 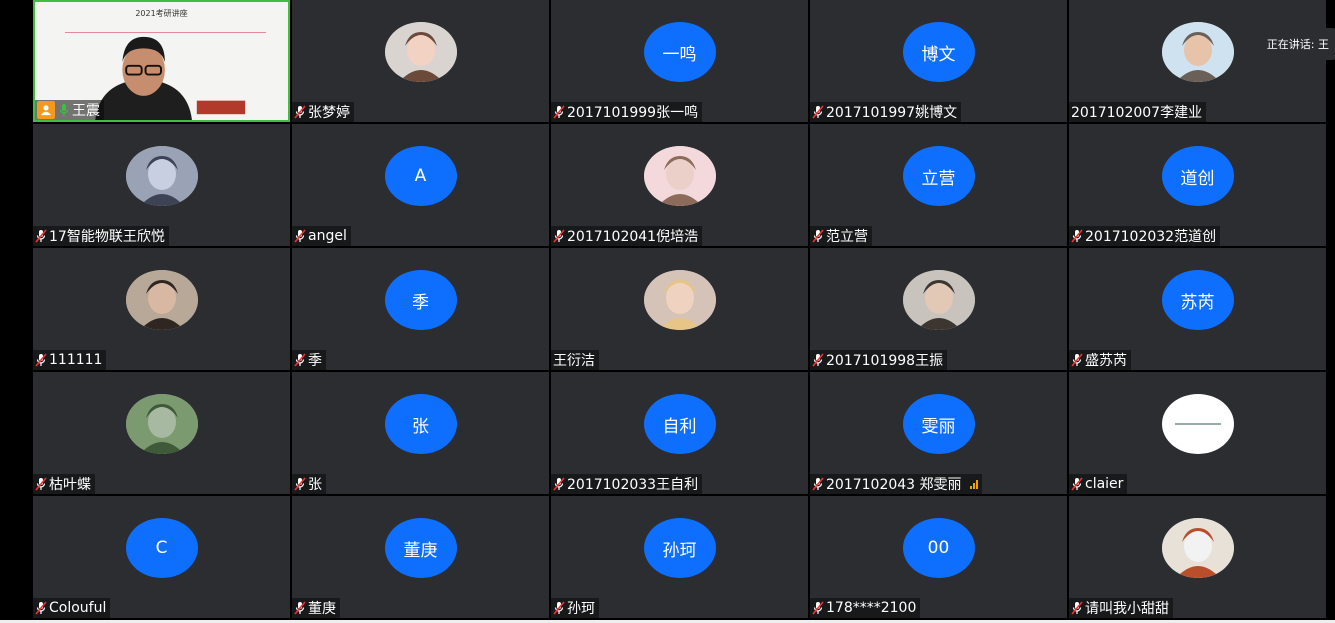 I want to click on participant-tile: 111111, so click(x=161, y=309).